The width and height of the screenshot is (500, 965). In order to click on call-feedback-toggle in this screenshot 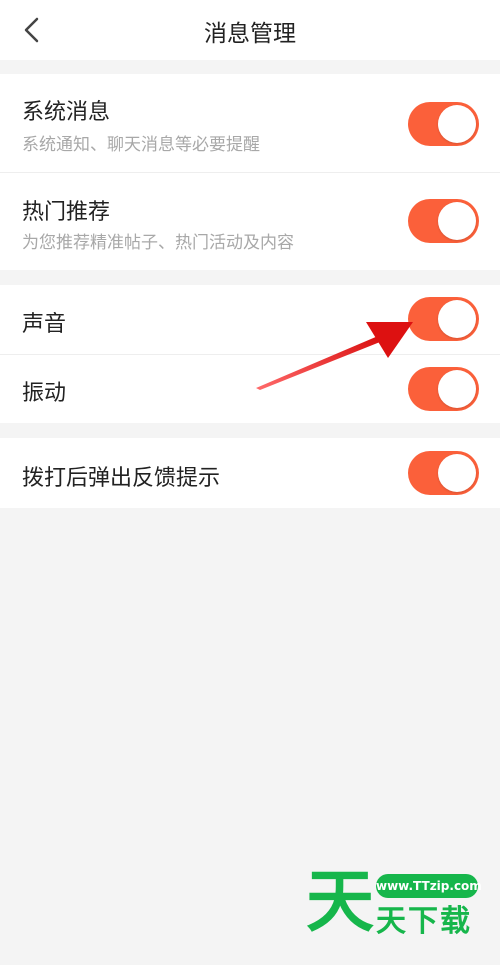, I will do `click(443, 473)`.